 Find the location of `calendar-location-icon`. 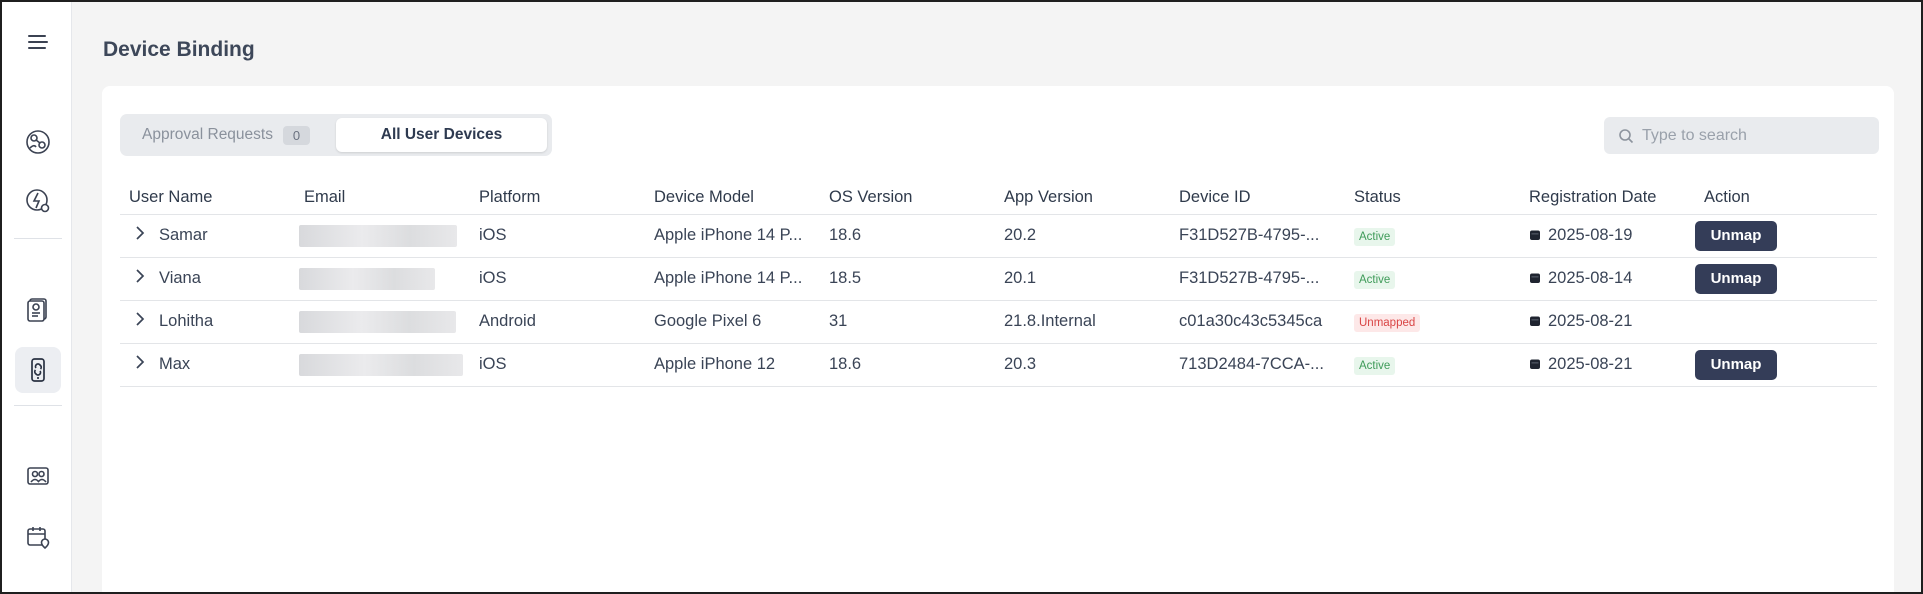

calendar-location-icon is located at coordinates (38, 538).